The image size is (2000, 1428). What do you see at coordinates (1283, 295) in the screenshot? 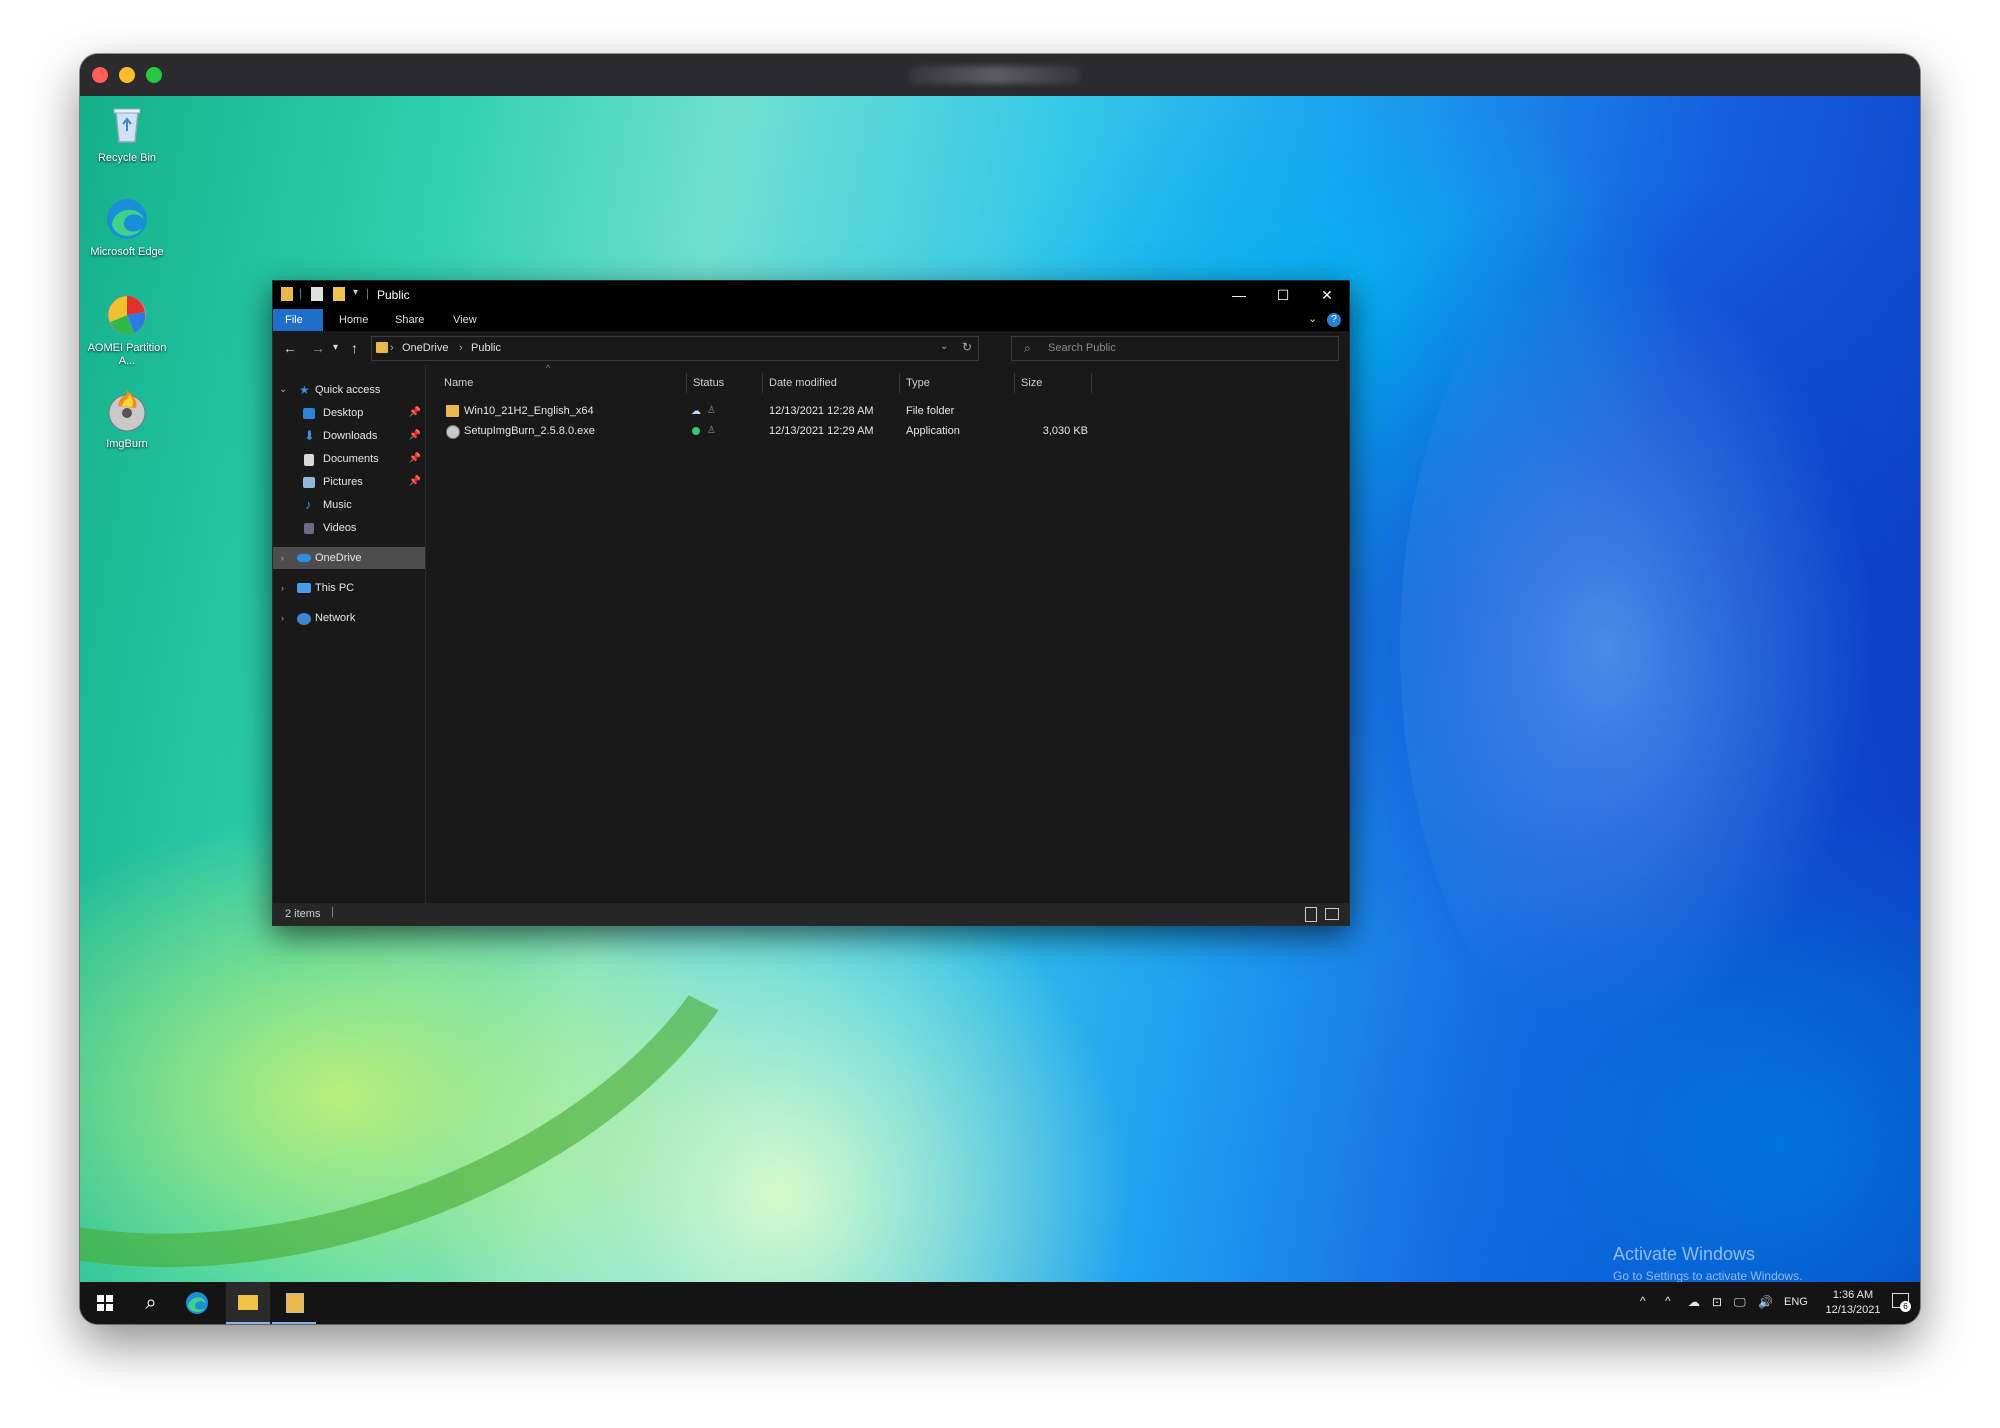
I see `maximize-icon: ☐` at bounding box center [1283, 295].